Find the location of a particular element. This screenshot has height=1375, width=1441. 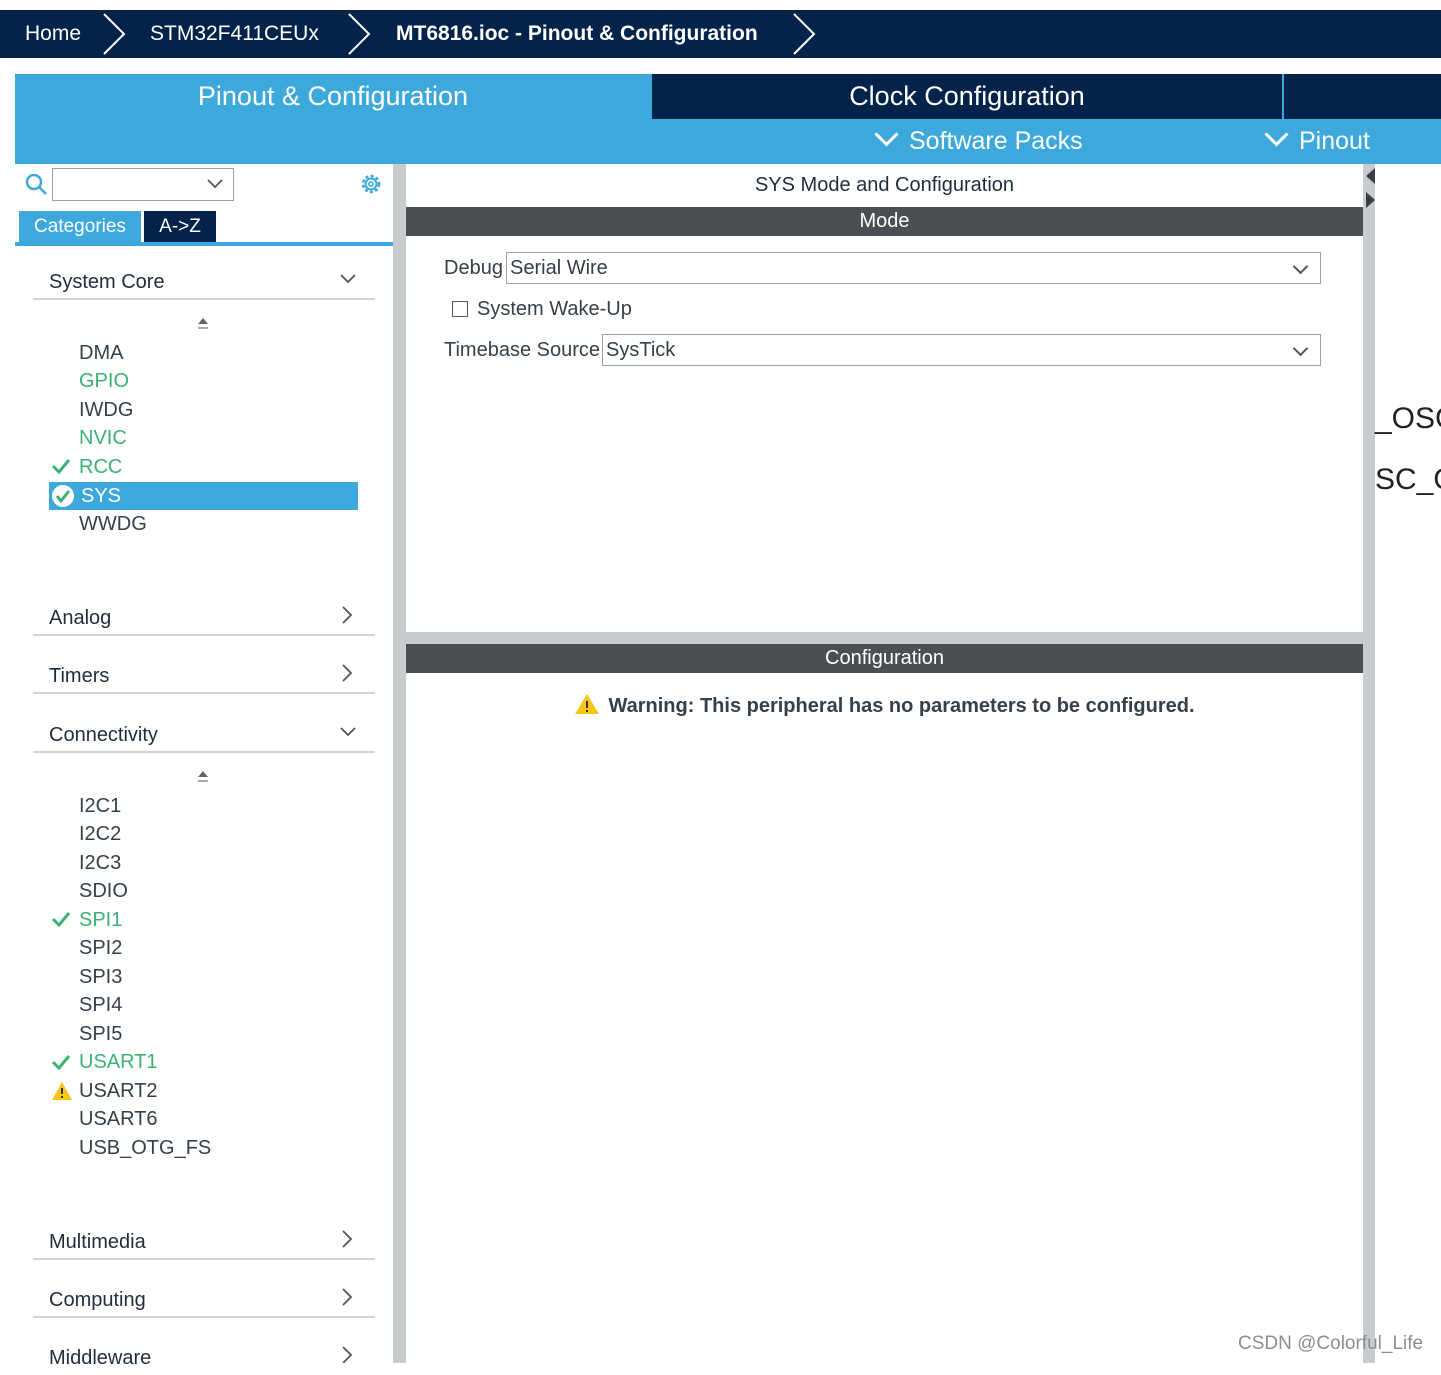

system-wakeup-label: System Wake-Up is located at coordinates (554, 309).